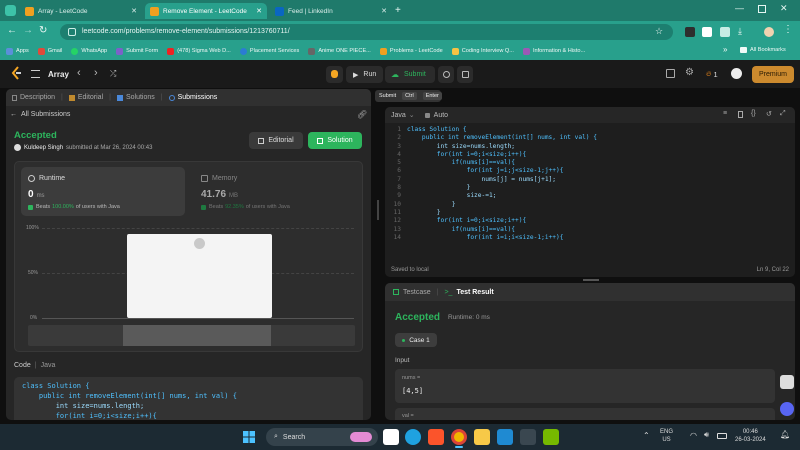  Describe the element at coordinates (712, 74) in the screenshot. I see `streak-counter: 🔥︎ 1` at that location.